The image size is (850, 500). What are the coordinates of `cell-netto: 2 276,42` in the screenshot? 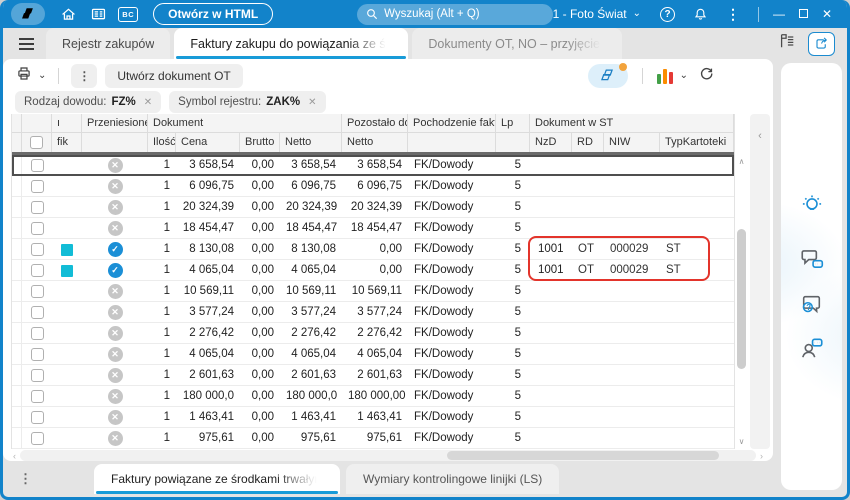 It's located at (311, 333).